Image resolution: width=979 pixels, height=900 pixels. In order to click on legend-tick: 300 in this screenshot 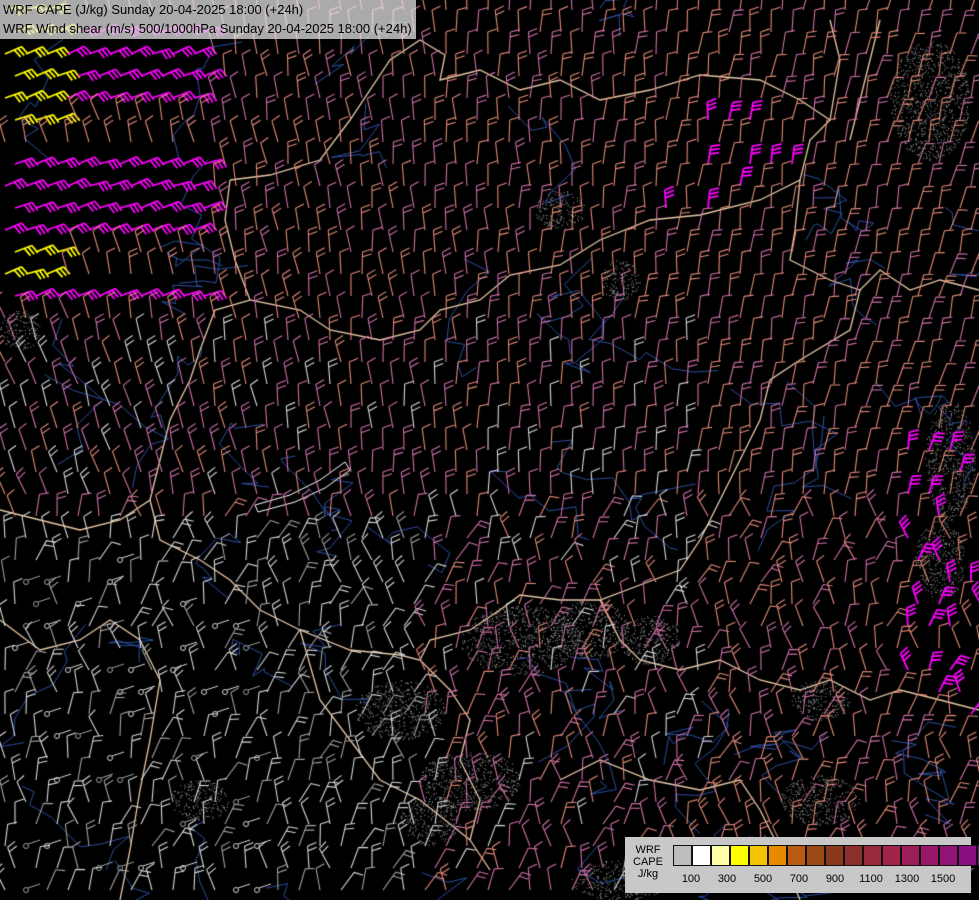, I will do `click(727, 879)`.